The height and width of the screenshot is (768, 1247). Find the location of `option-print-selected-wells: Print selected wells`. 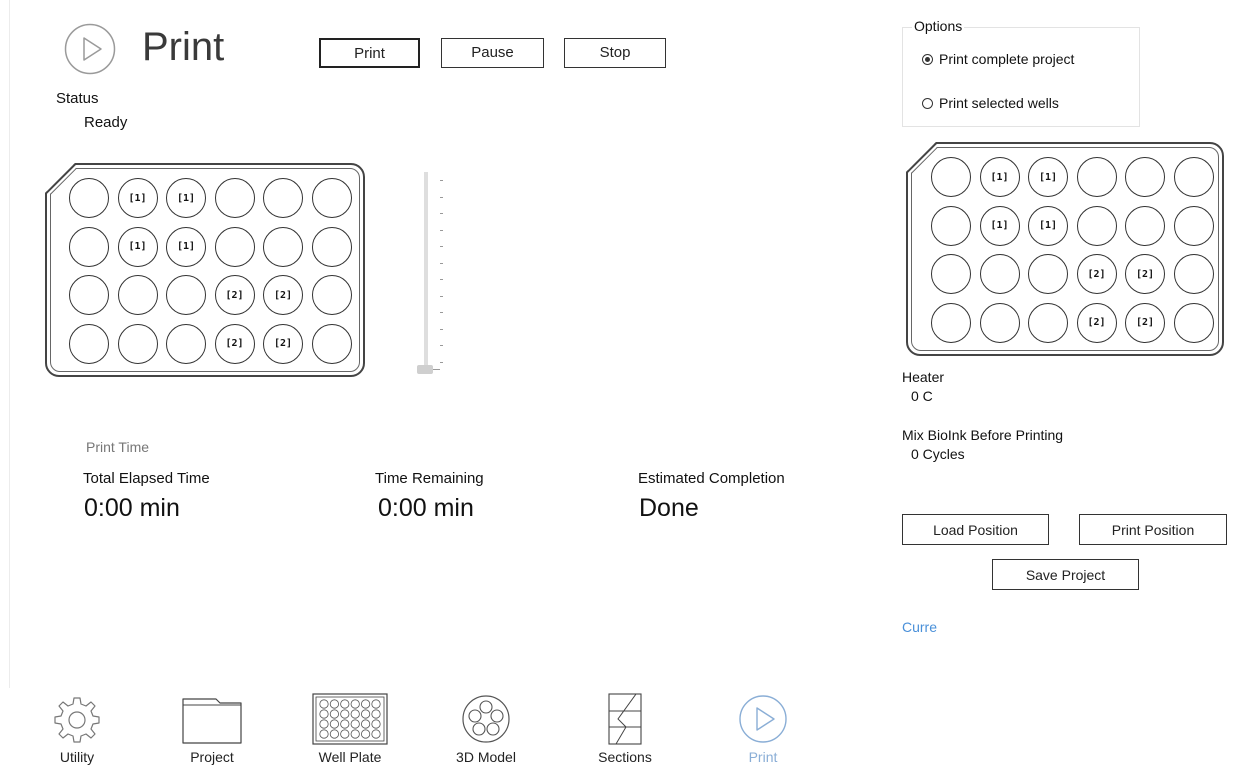

option-print-selected-wells: Print selected wells is located at coordinates (990, 103).